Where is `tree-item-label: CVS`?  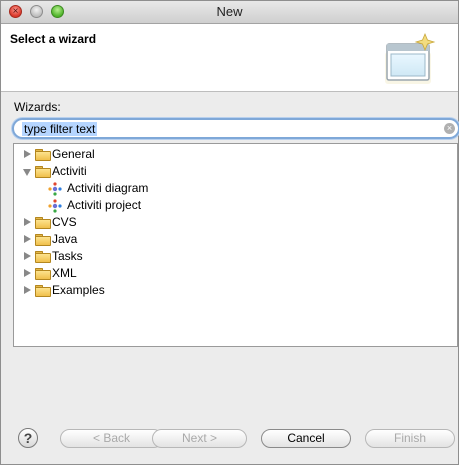 tree-item-label: CVS is located at coordinates (64, 222).